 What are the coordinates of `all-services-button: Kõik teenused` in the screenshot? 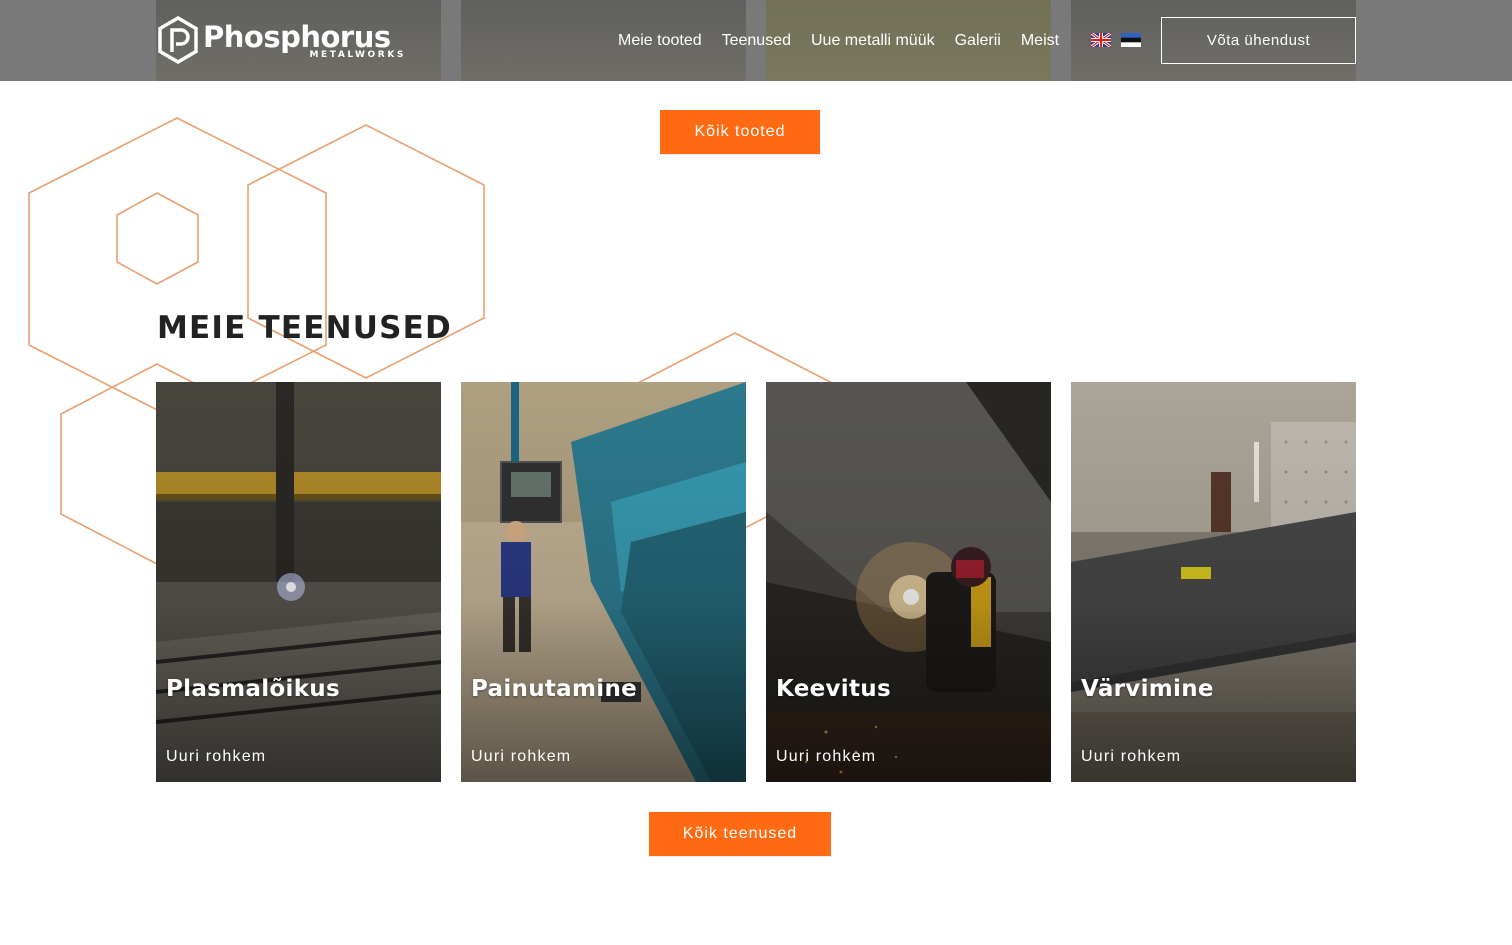 It's located at (740, 834).